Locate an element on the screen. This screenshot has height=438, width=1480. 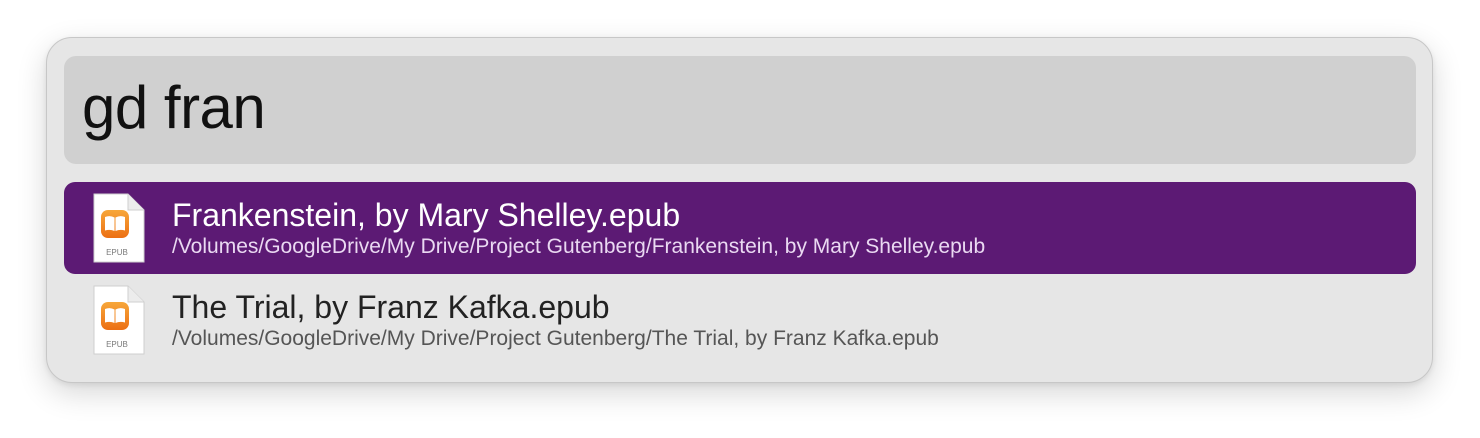
result-title: The Trial, by Franz Kafka.epub is located at coordinates (391, 307).